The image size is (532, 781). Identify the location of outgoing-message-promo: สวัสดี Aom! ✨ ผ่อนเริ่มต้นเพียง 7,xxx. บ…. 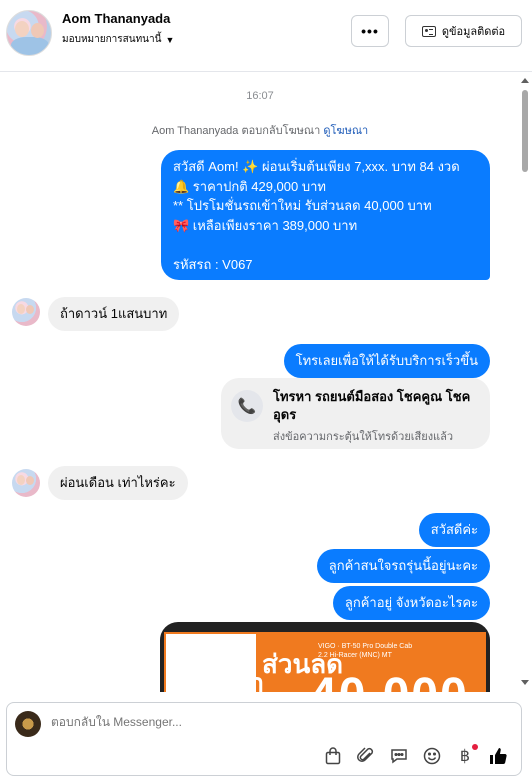
(325, 215).